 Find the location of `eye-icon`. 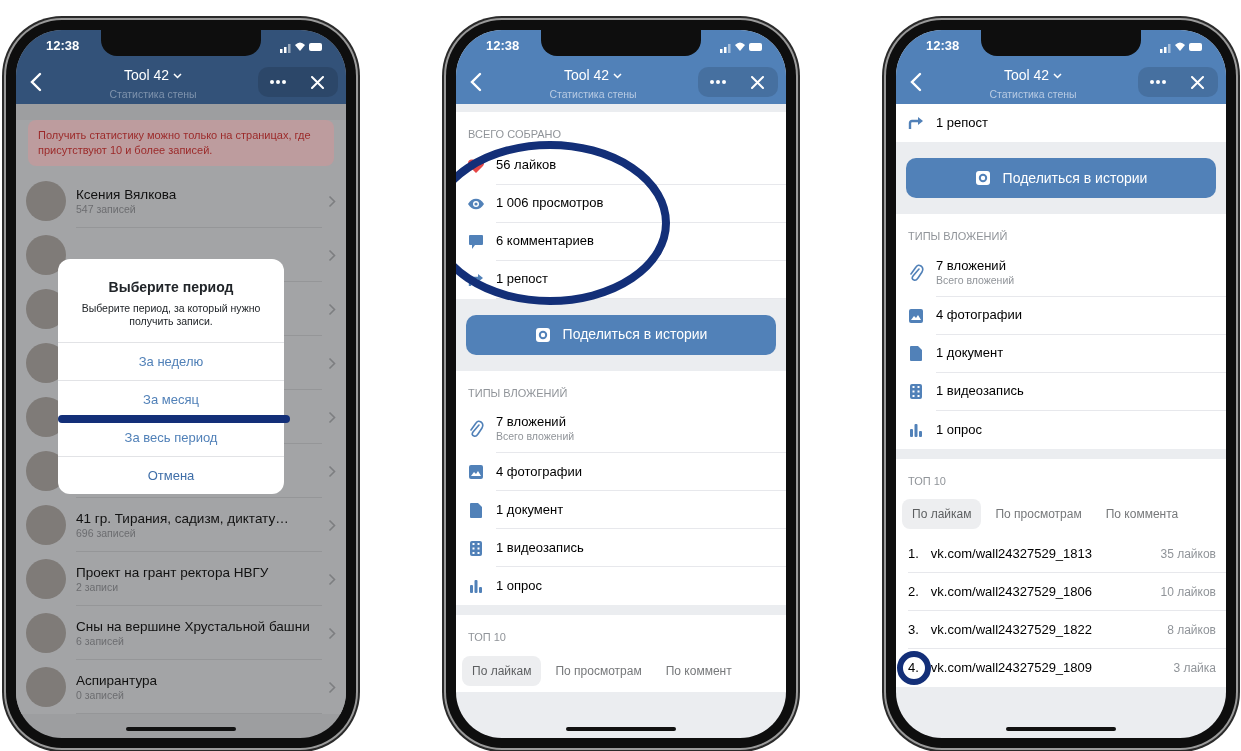

eye-icon is located at coordinates (476, 203).